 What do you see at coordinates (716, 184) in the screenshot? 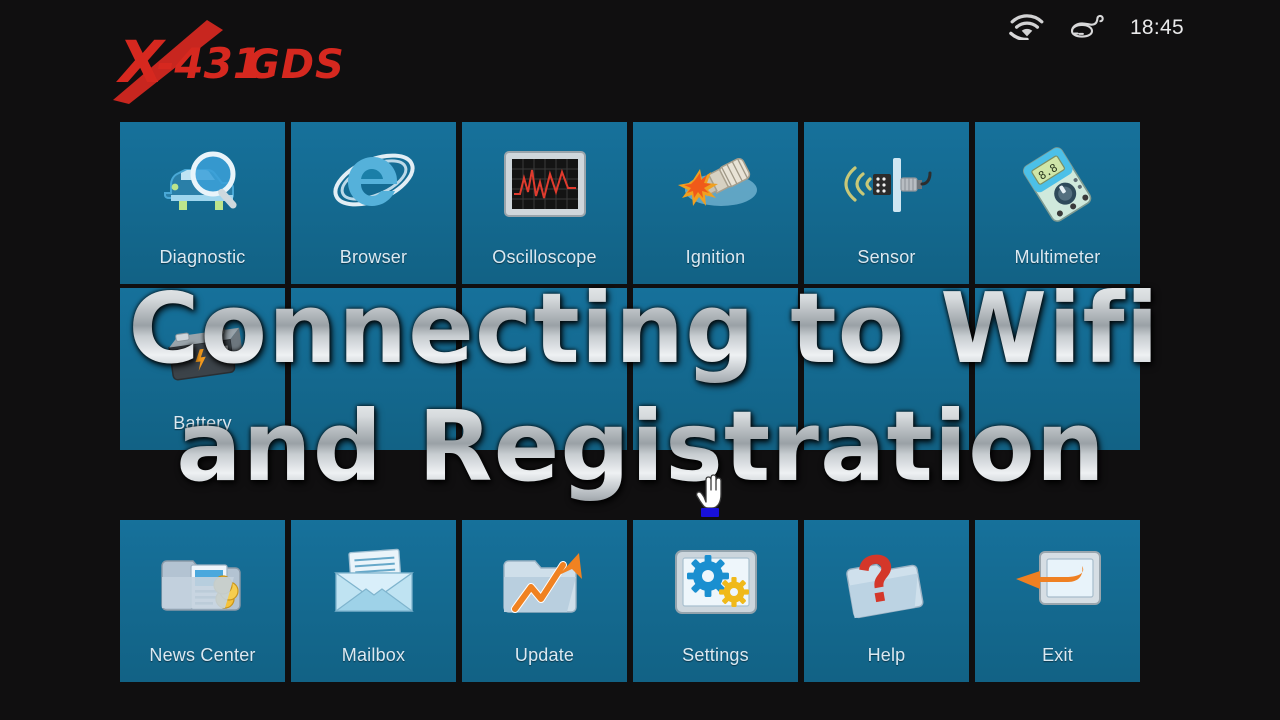
I see `spark-plug-icon` at bounding box center [716, 184].